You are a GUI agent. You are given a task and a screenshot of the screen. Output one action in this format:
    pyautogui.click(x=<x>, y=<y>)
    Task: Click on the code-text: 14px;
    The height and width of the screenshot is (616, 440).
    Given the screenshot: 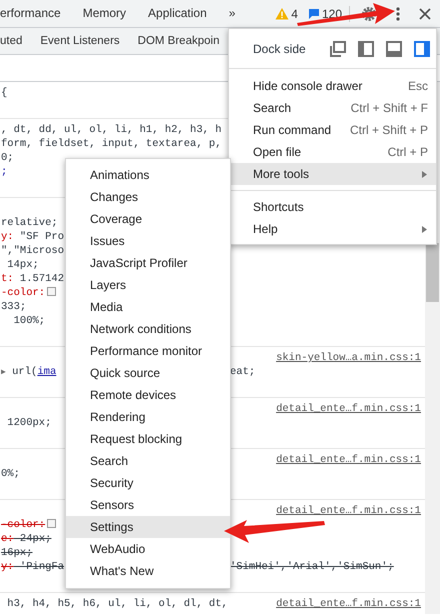 What is the action you would take?
    pyautogui.click(x=22, y=265)
    